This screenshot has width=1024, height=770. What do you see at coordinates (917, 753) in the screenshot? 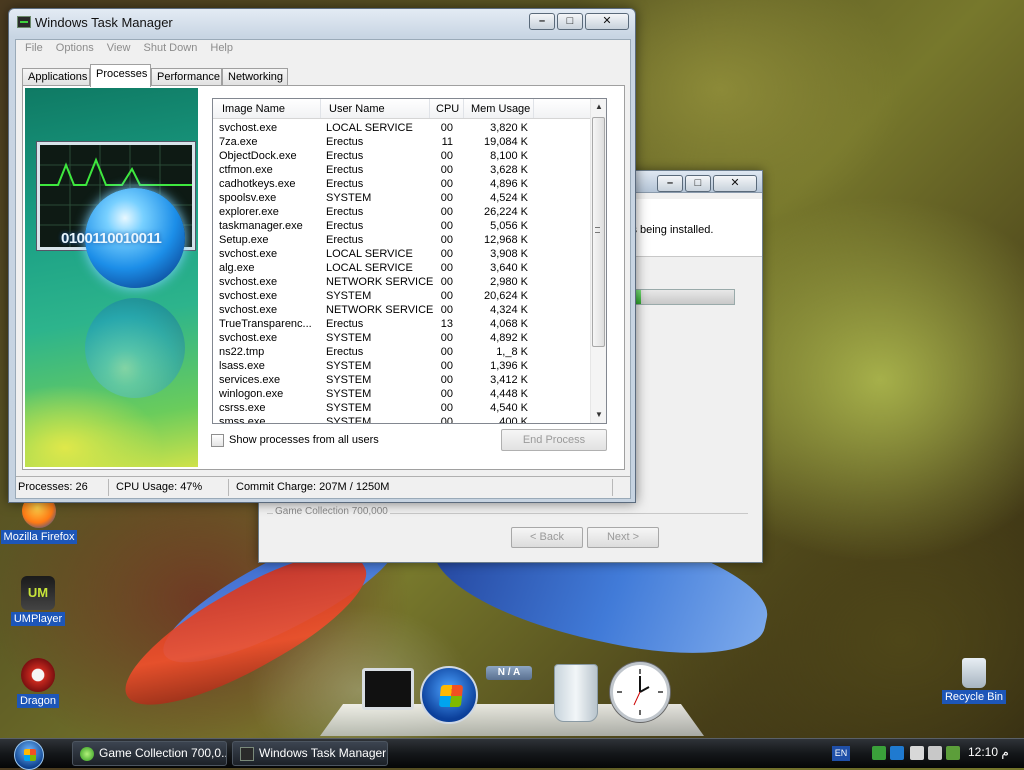
I see `tray-volume-icon` at bounding box center [917, 753].